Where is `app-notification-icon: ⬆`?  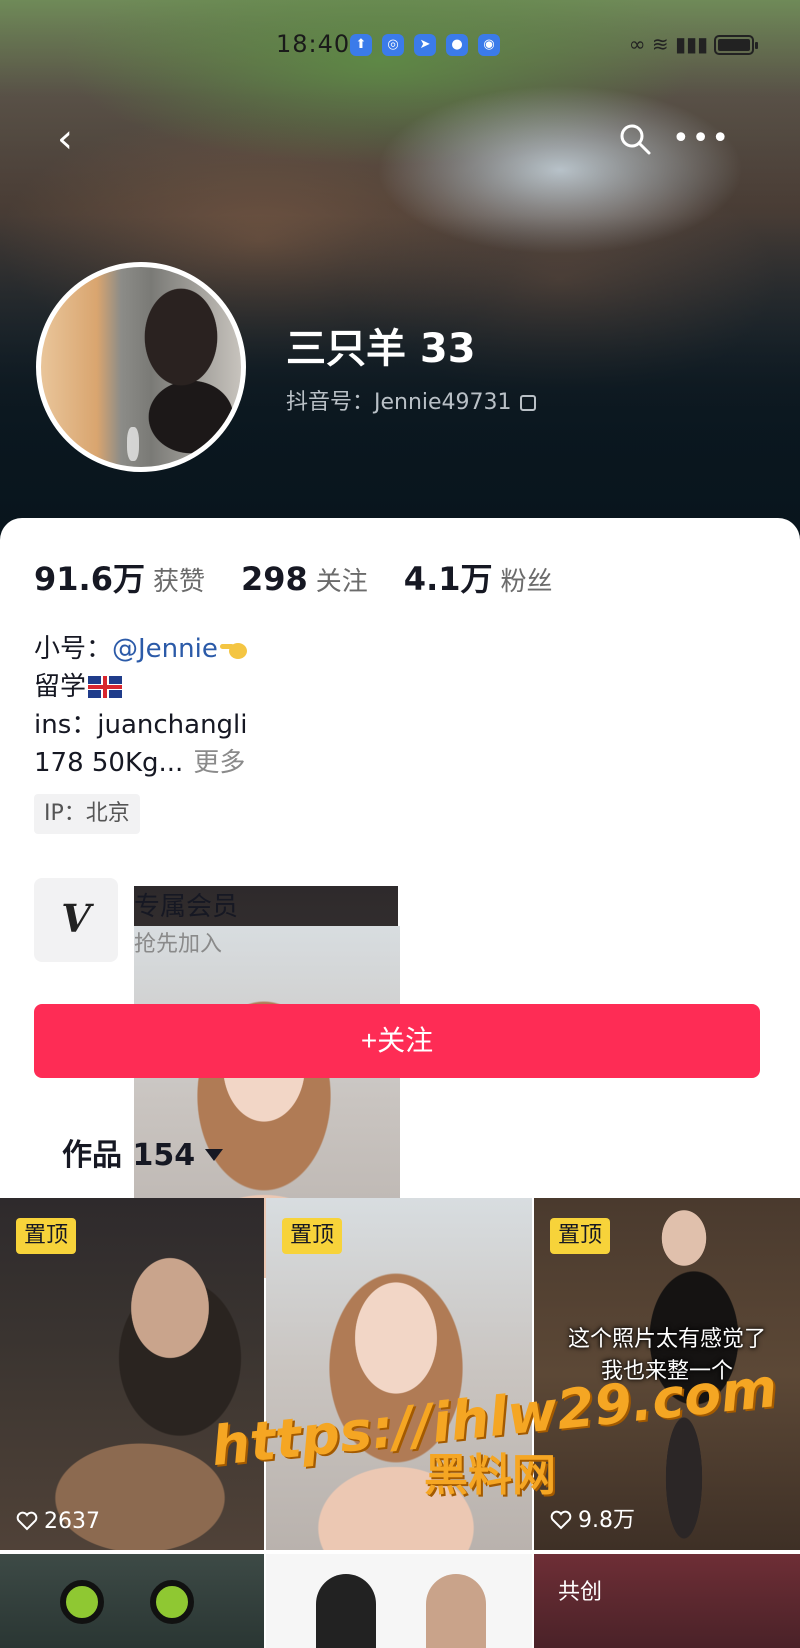 app-notification-icon: ⬆ is located at coordinates (361, 45).